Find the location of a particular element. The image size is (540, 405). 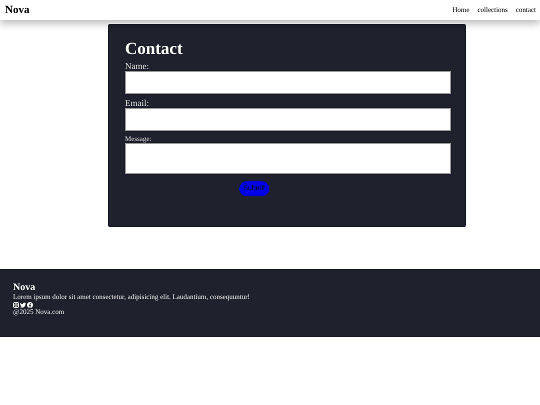

instagram-icon is located at coordinates (16, 305).